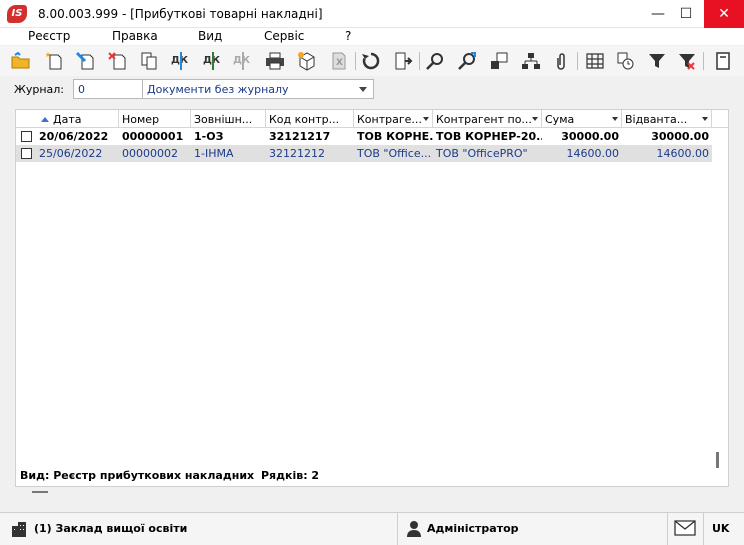 Image resolution: width=744 pixels, height=545 pixels. Describe the element at coordinates (680, 136) in the screenshot. I see `cell-shipped: 30000.00` at that location.